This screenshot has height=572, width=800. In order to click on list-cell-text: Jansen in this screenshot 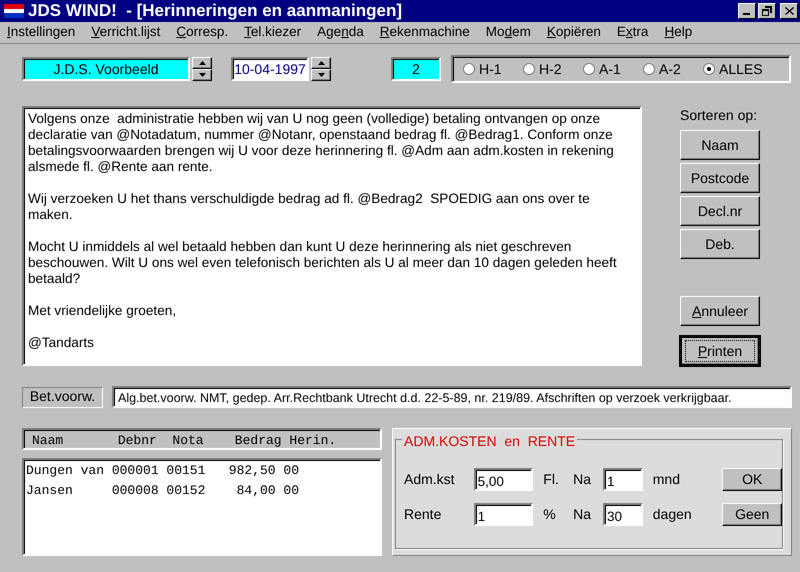, I will do `click(50, 491)`.